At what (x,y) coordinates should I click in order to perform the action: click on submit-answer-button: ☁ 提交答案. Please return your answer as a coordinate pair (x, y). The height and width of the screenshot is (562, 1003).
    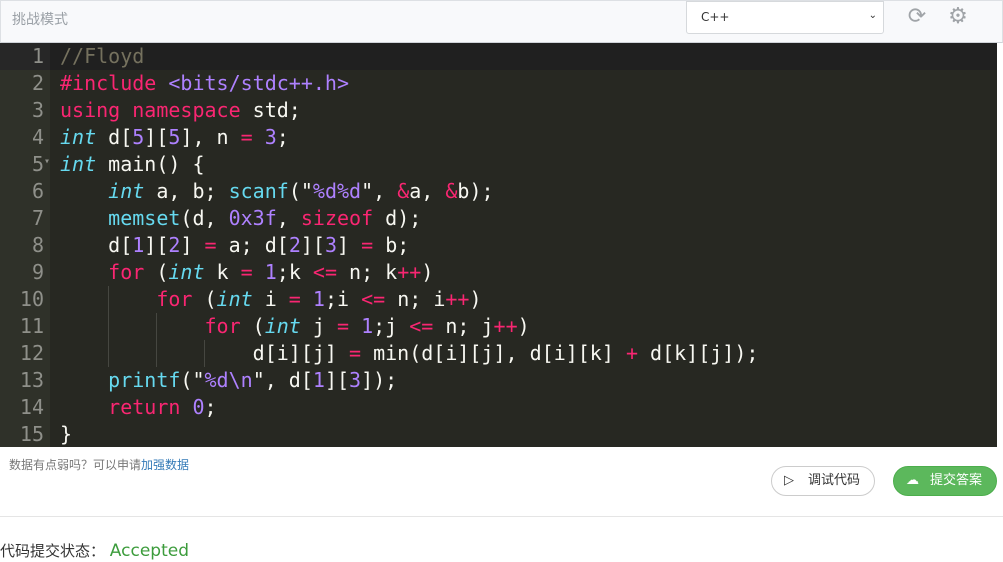
    Looking at the image, I should click on (945, 481).